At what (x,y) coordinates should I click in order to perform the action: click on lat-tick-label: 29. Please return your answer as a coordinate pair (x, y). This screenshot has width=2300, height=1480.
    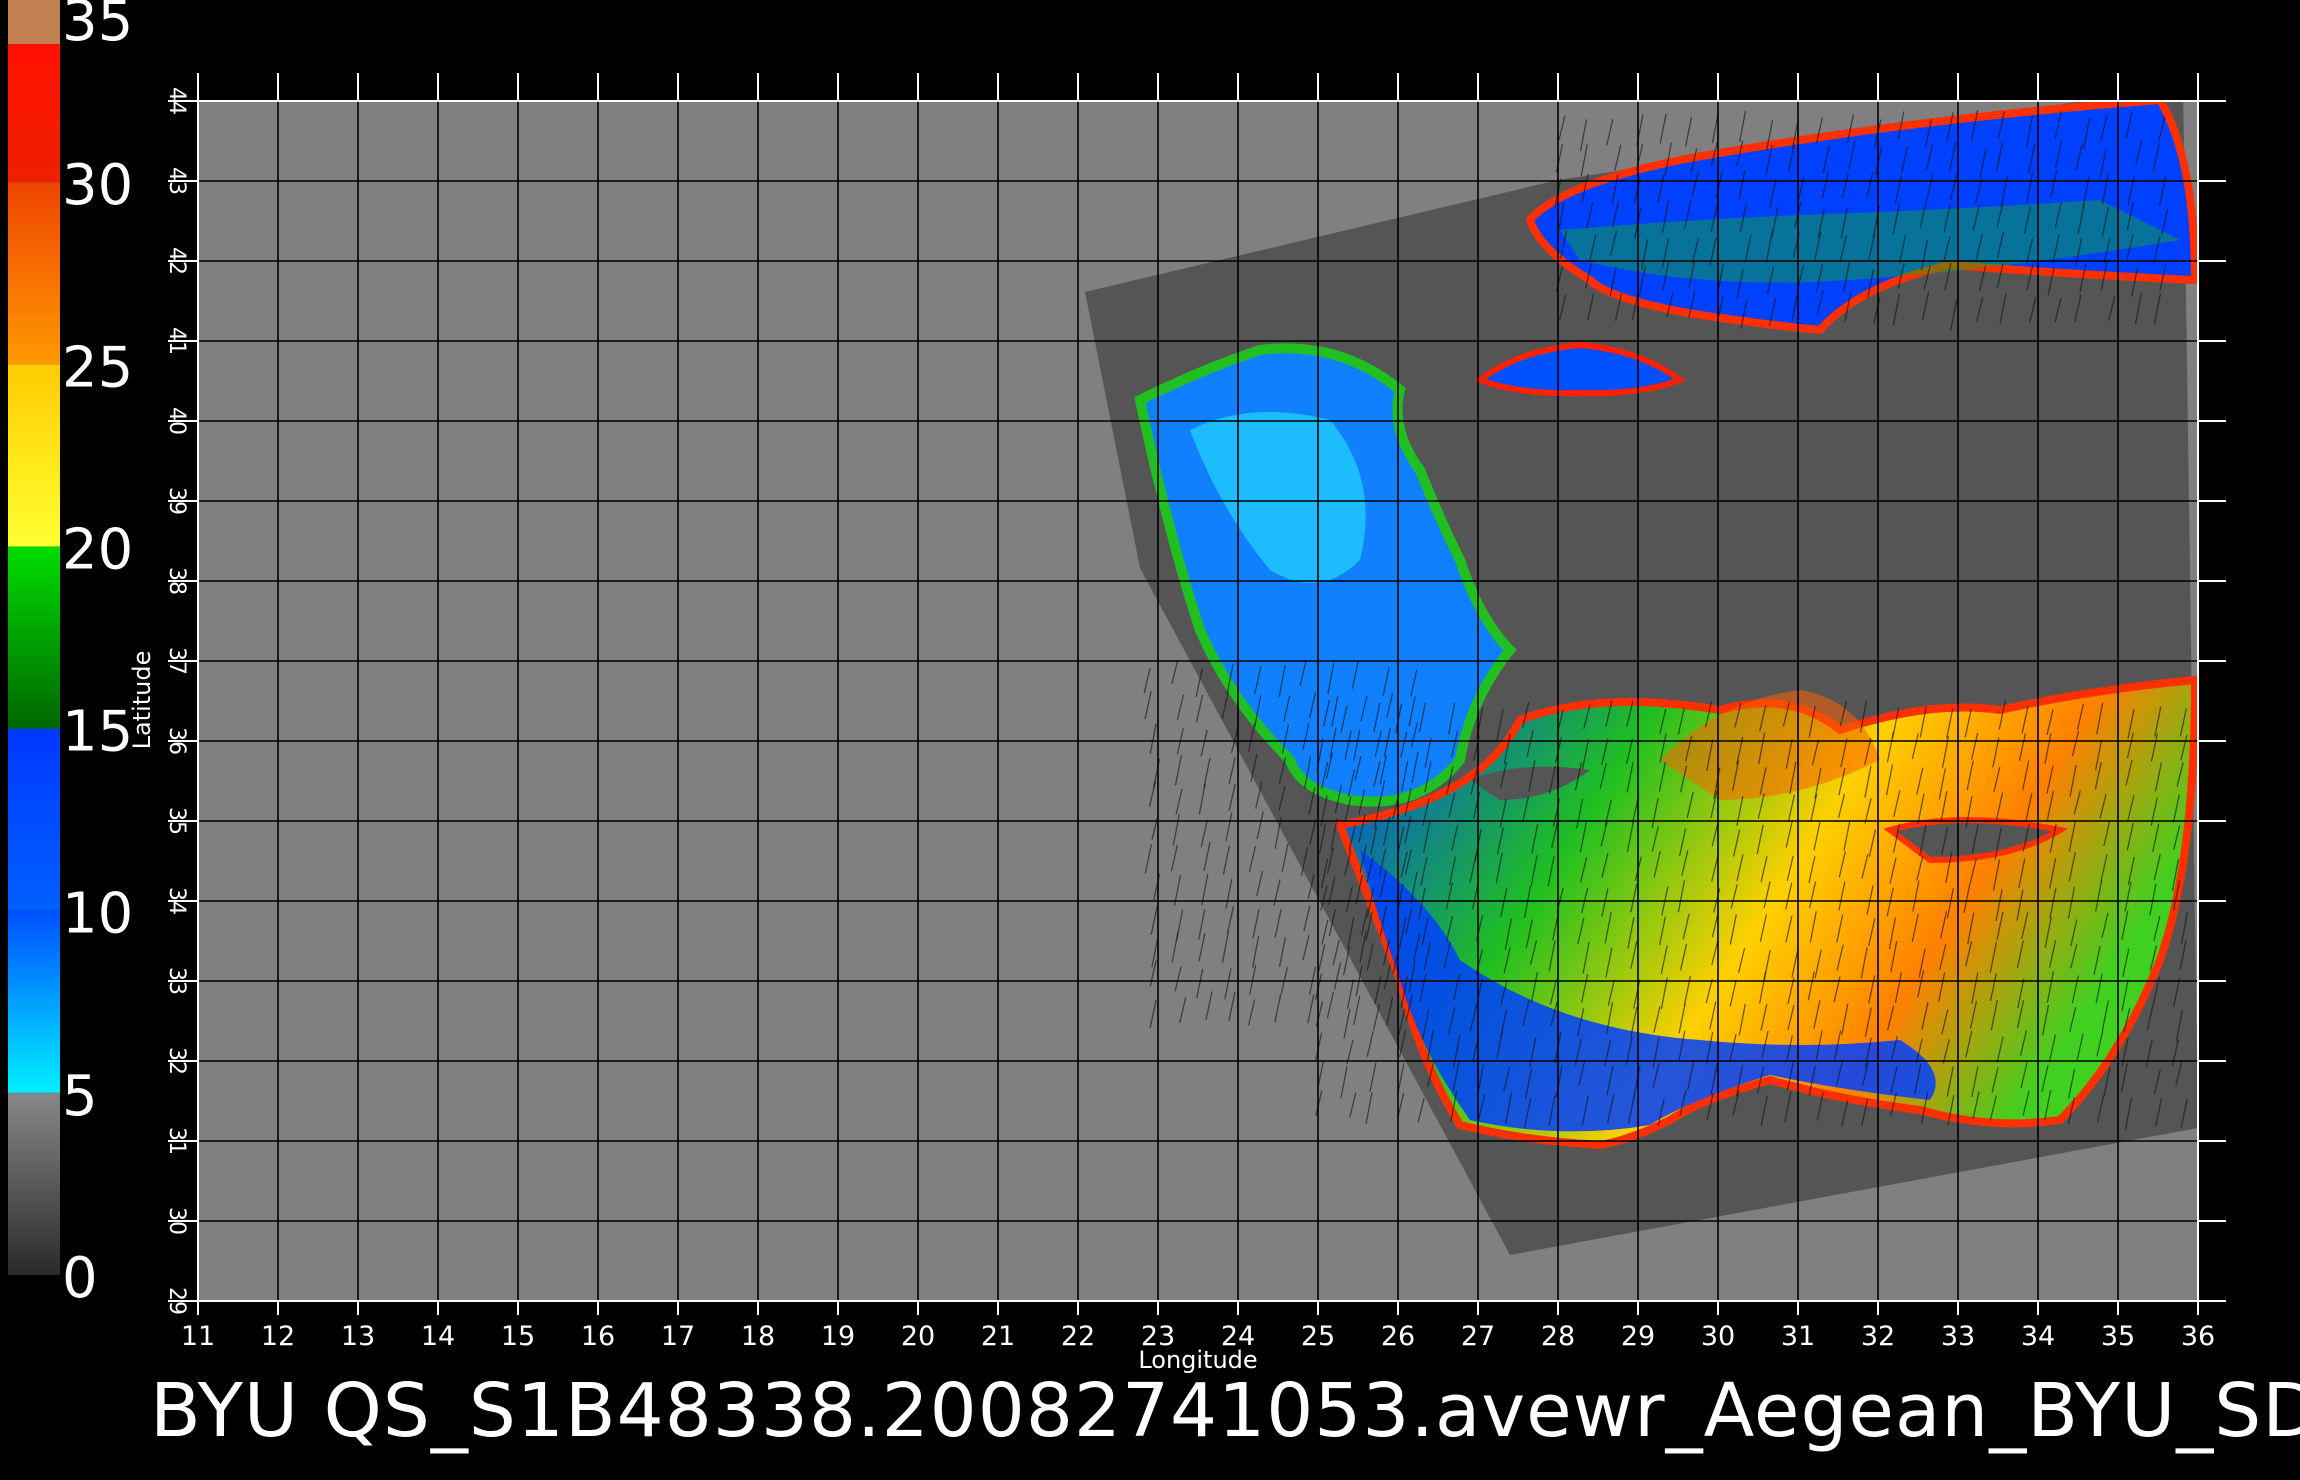
    Looking at the image, I should click on (176, 1301).